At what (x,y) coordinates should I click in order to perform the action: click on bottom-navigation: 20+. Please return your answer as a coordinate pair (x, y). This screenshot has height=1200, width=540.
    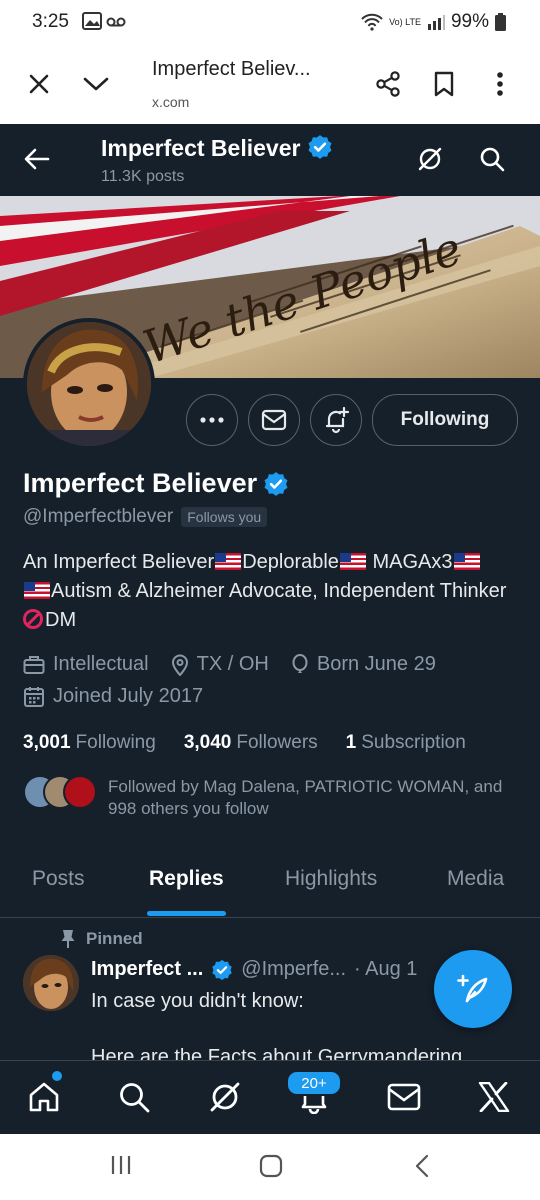
    Looking at the image, I should click on (270, 1097).